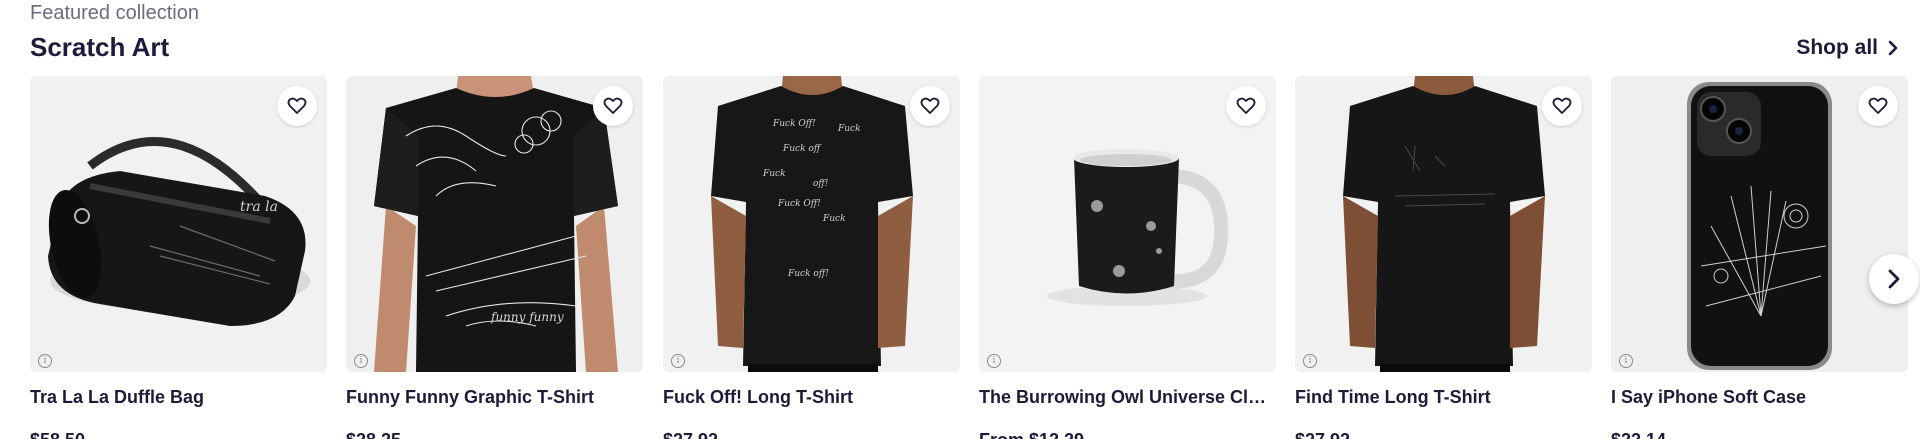  I want to click on svg-text: Fuck off, so click(802, 149).